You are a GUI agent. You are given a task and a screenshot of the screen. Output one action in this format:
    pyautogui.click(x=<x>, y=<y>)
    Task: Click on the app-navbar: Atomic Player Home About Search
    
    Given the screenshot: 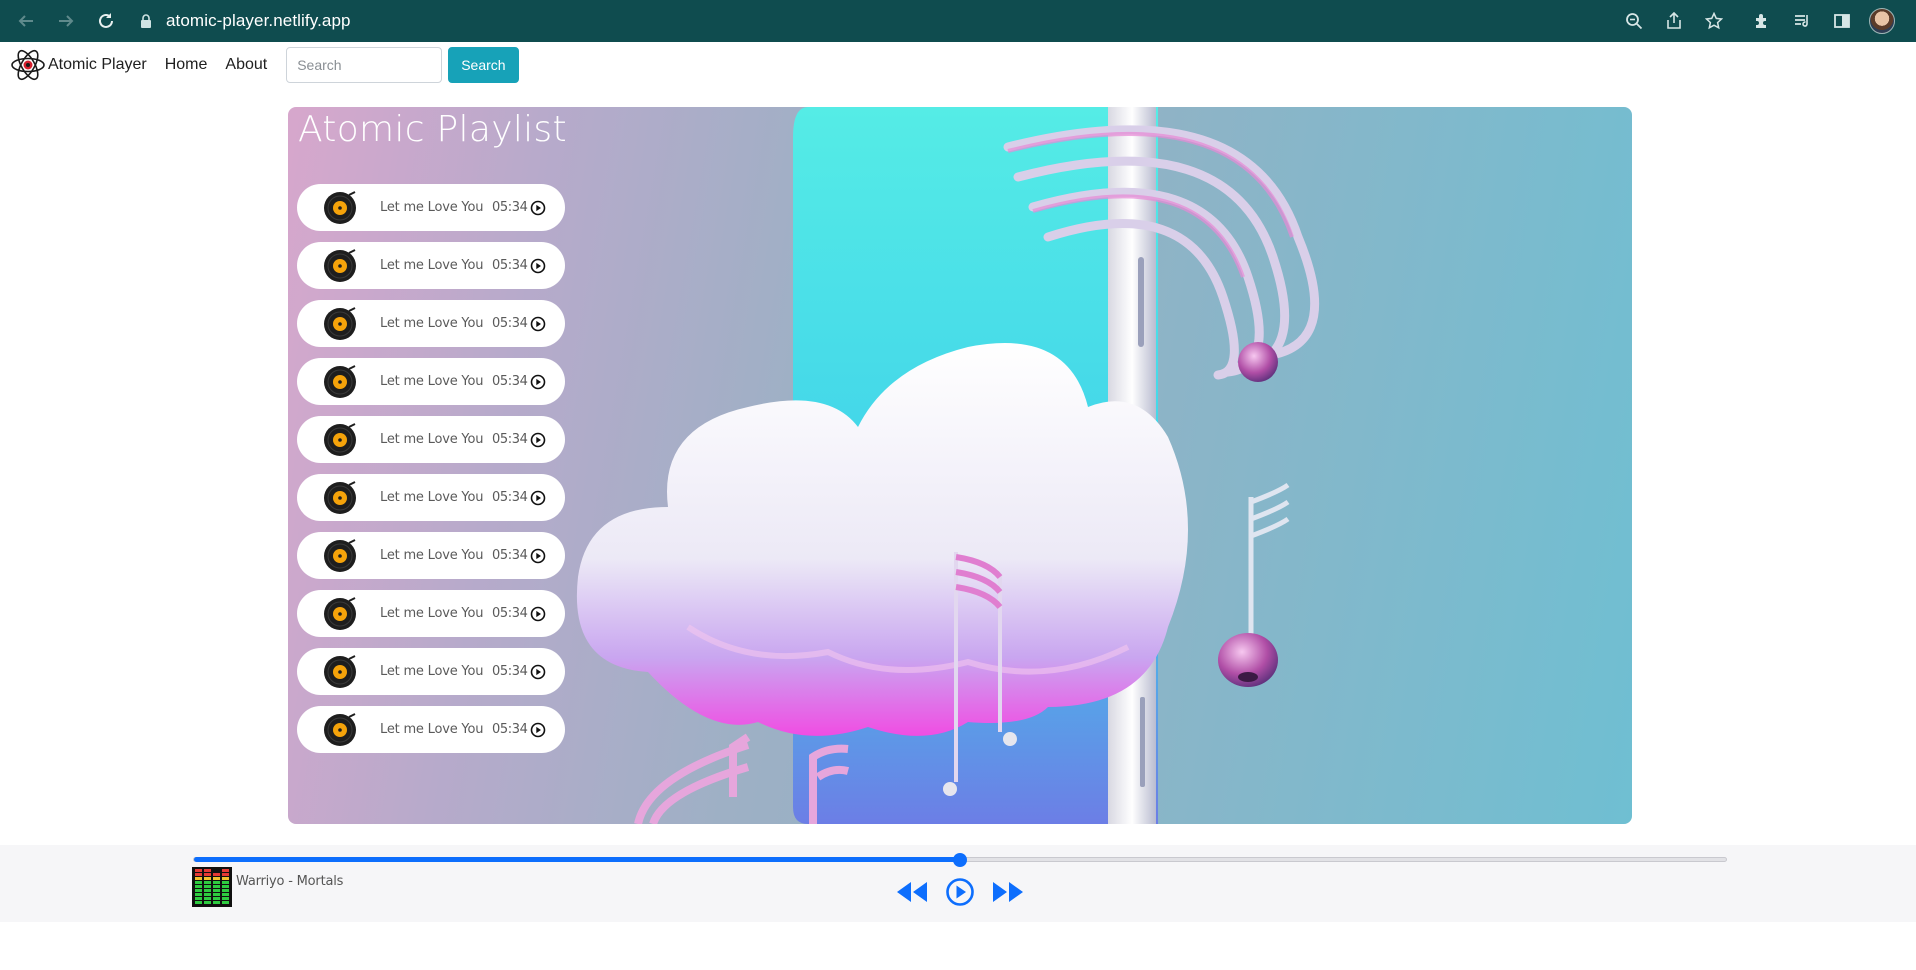 What is the action you would take?
    pyautogui.click(x=958, y=65)
    